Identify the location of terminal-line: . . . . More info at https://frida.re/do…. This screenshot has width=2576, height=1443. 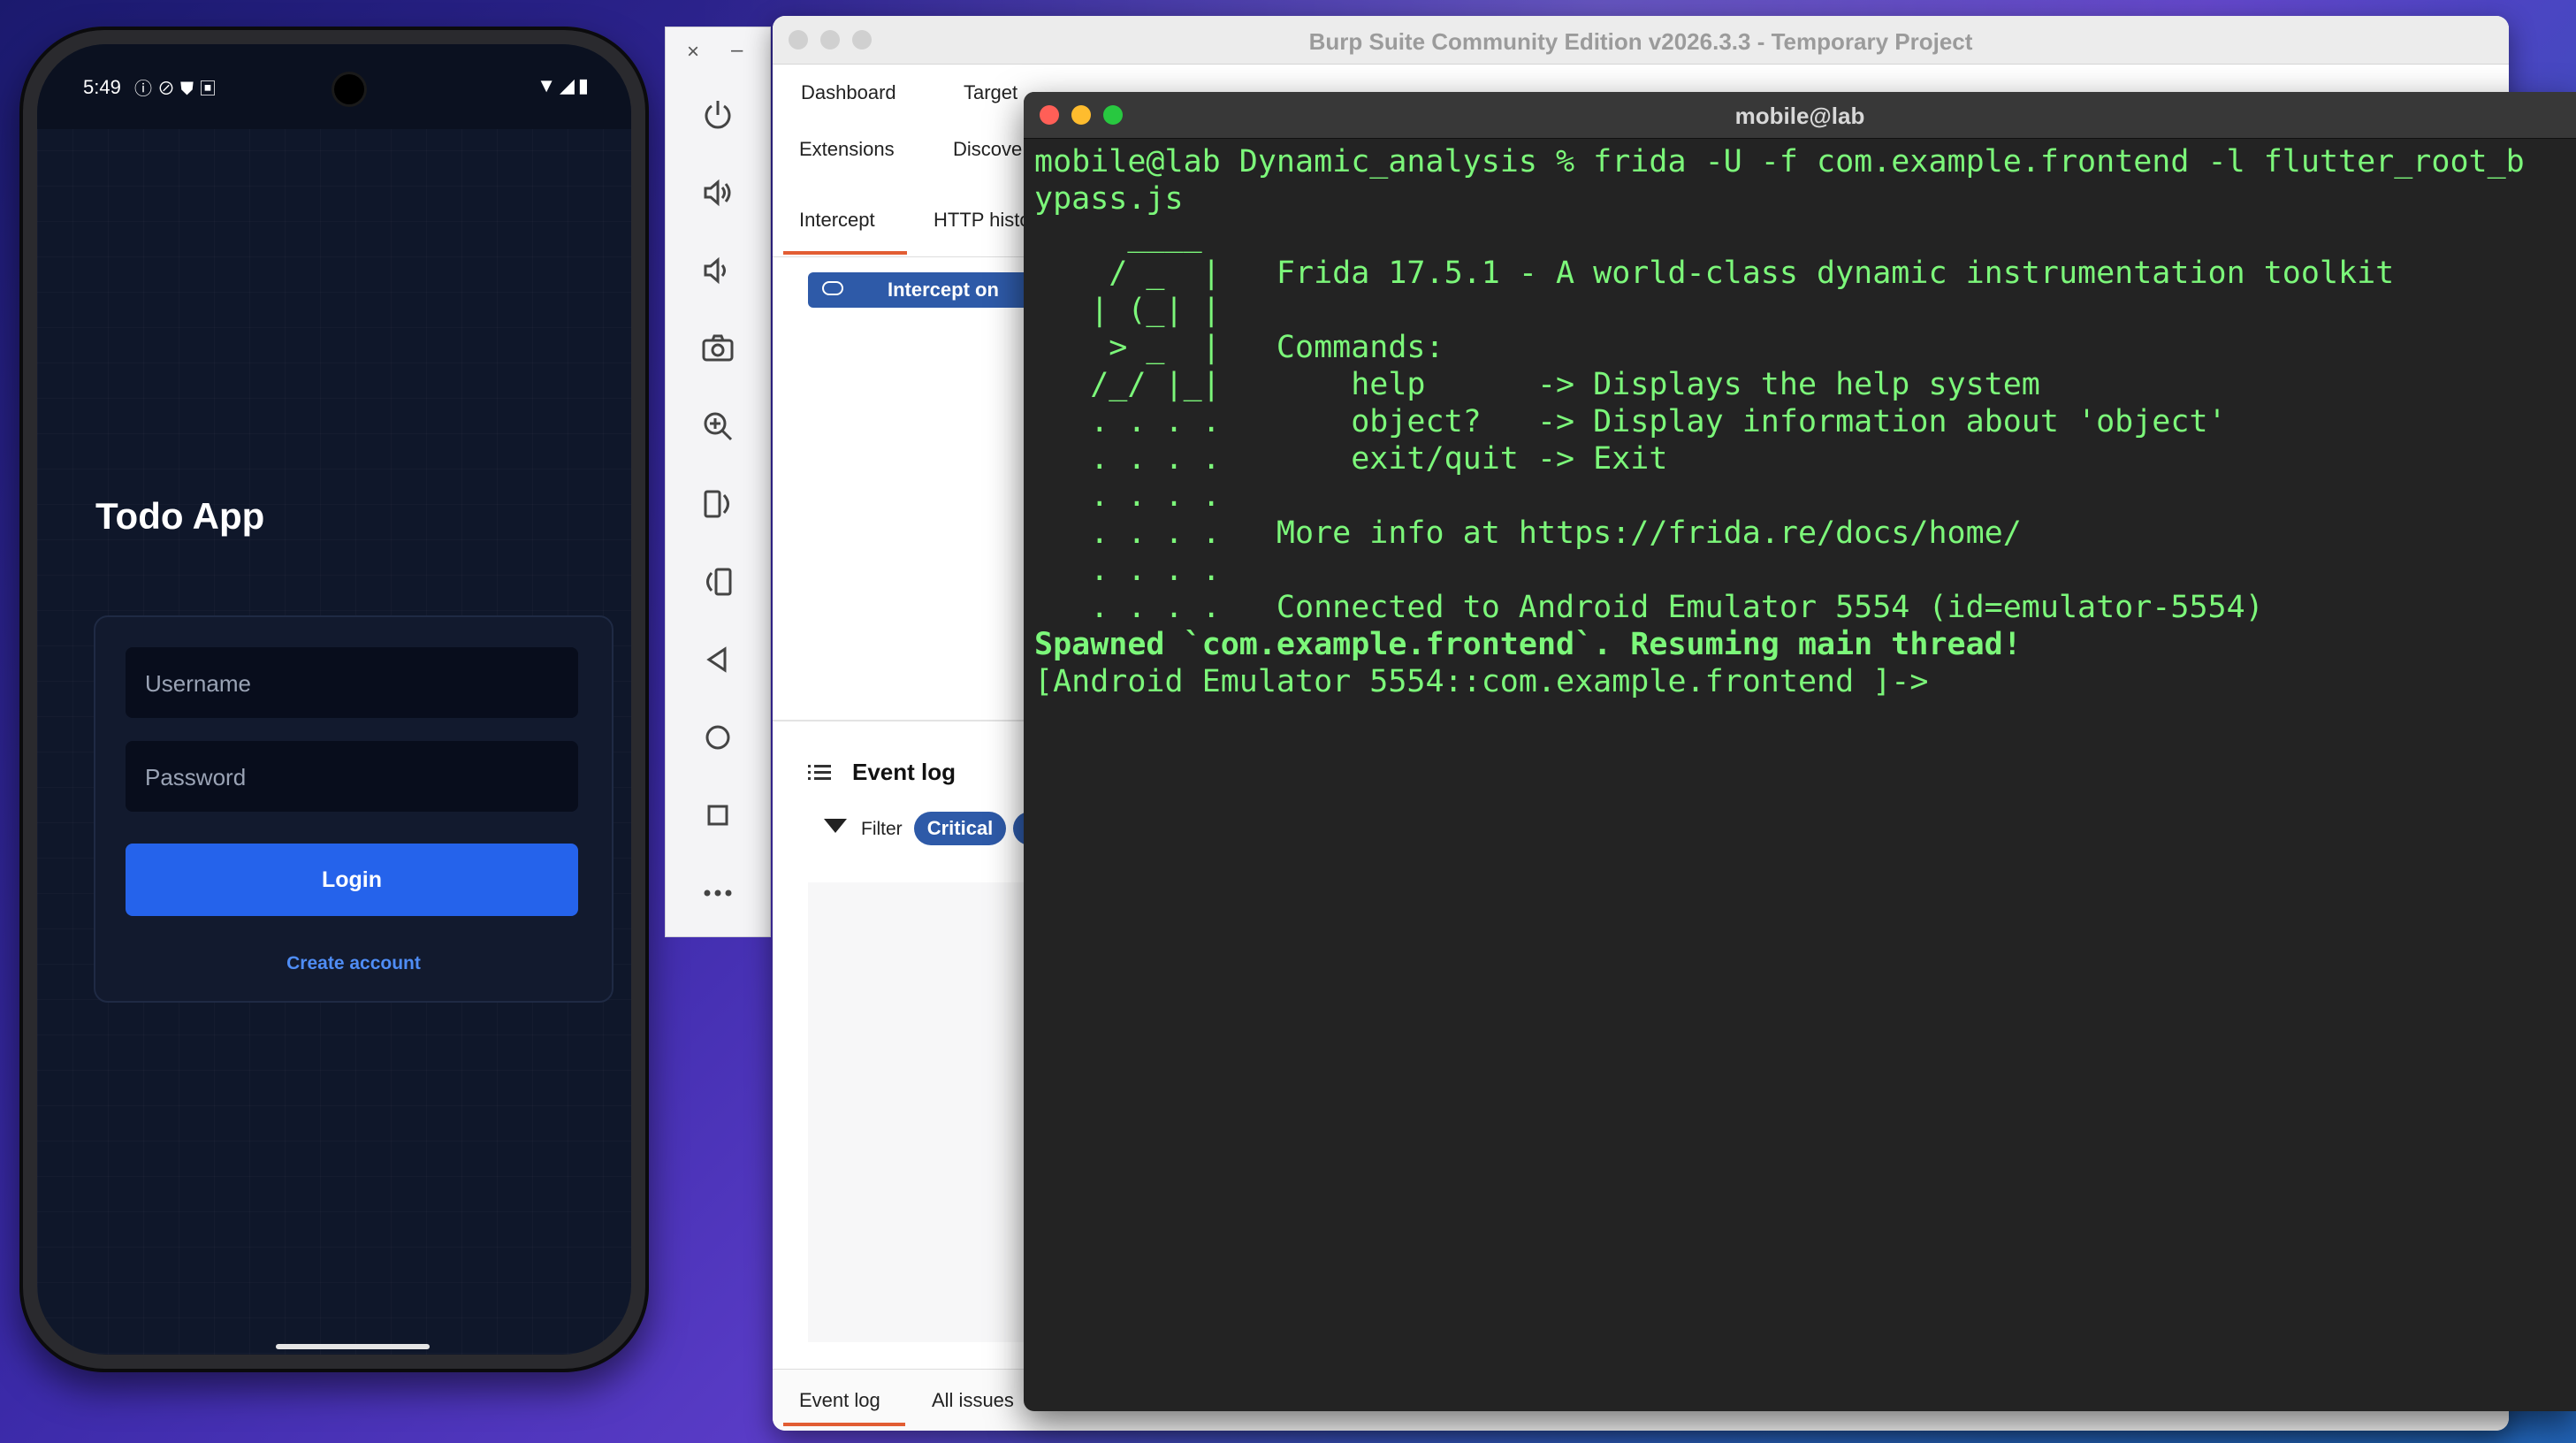
(1528, 533).